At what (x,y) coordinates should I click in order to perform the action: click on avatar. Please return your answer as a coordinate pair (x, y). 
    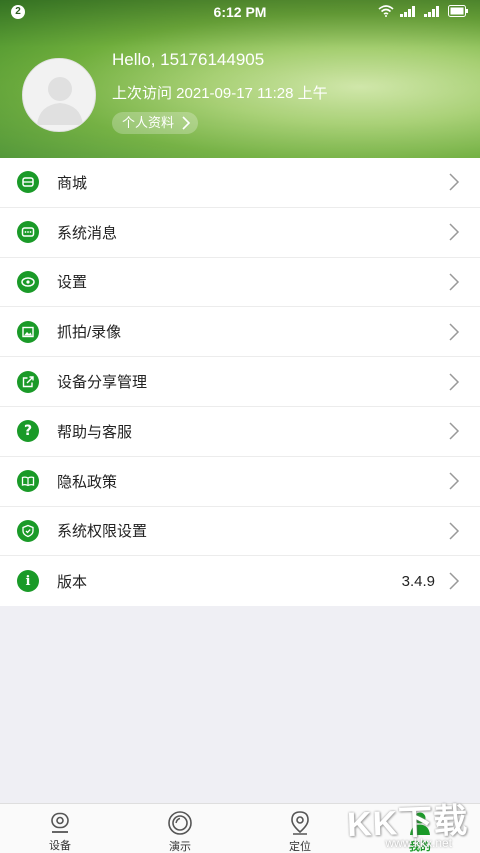
    Looking at the image, I should click on (59, 95).